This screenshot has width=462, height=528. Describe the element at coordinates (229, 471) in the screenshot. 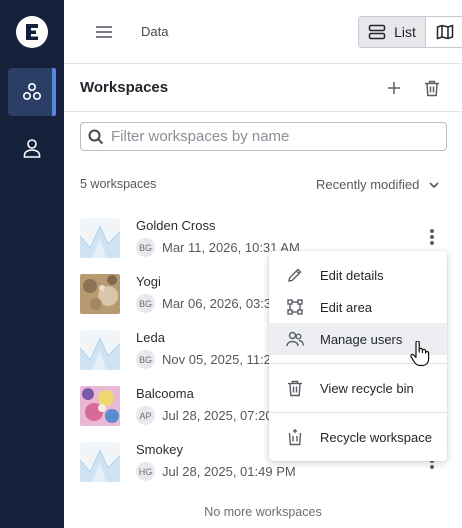

I see `workspace-modified: Jul 28, 2025, 01:49 PM` at that location.